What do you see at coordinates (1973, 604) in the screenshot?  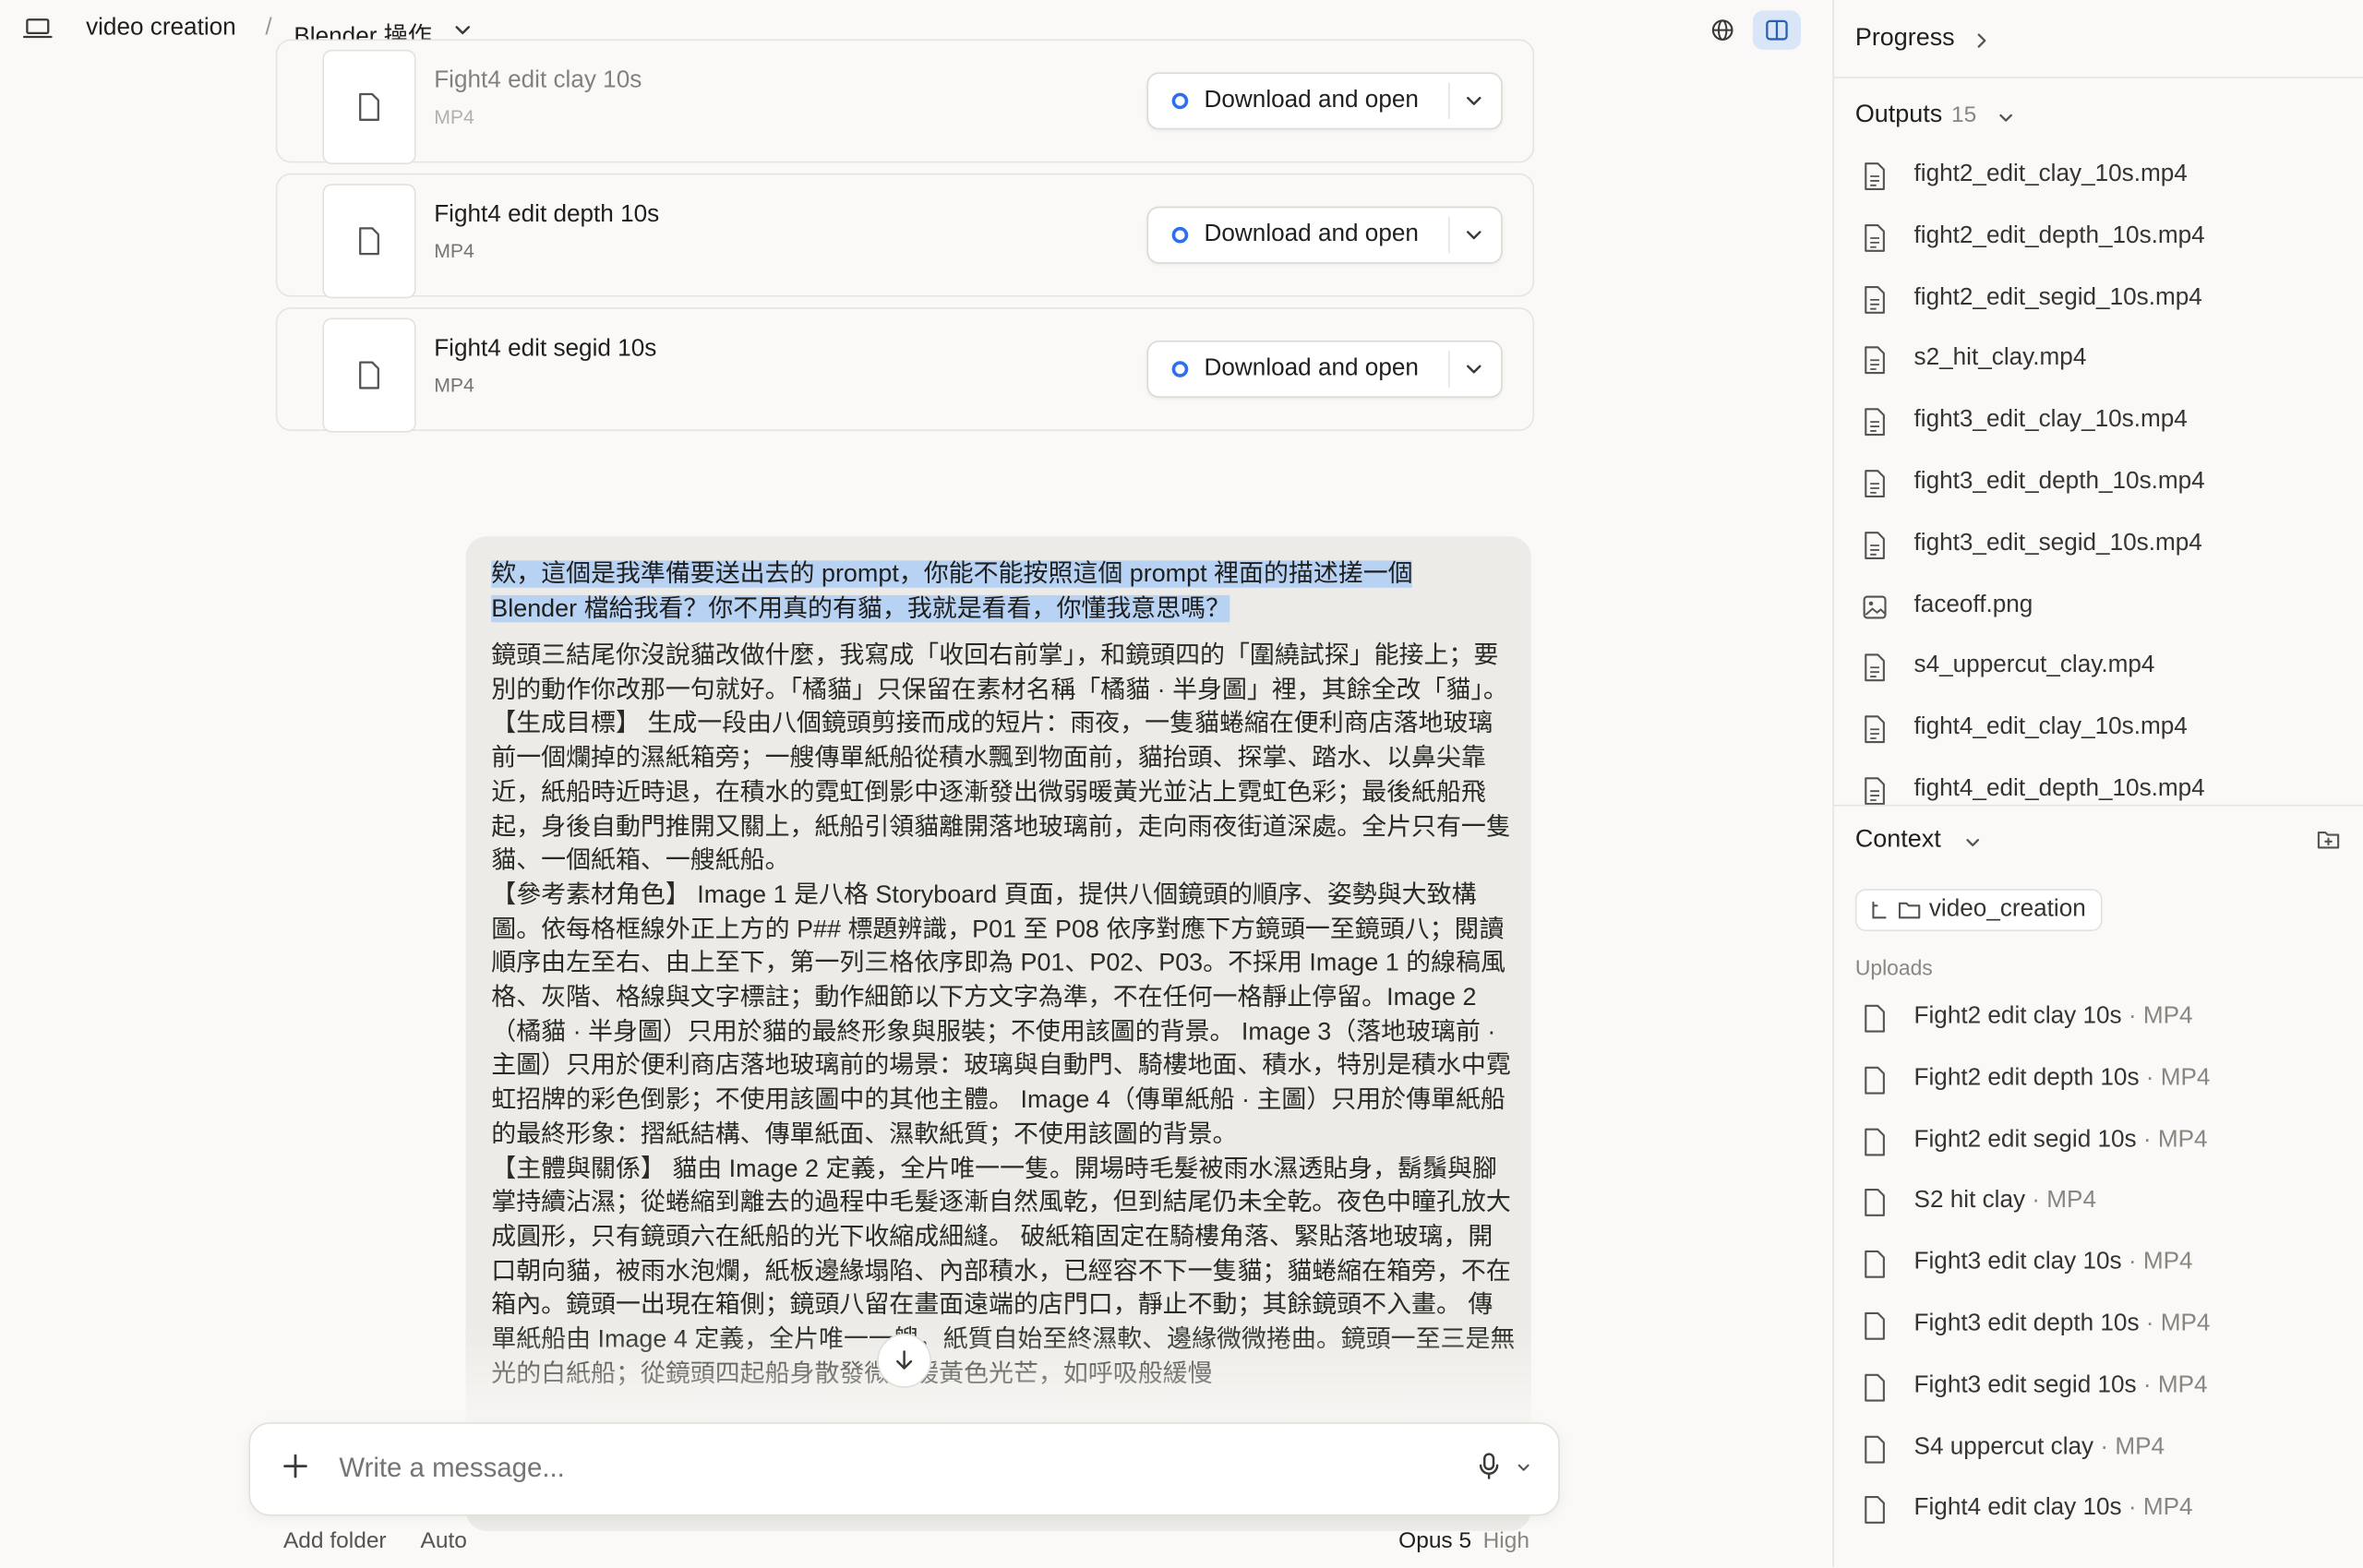 I see `output-file-name: faceoff.png` at bounding box center [1973, 604].